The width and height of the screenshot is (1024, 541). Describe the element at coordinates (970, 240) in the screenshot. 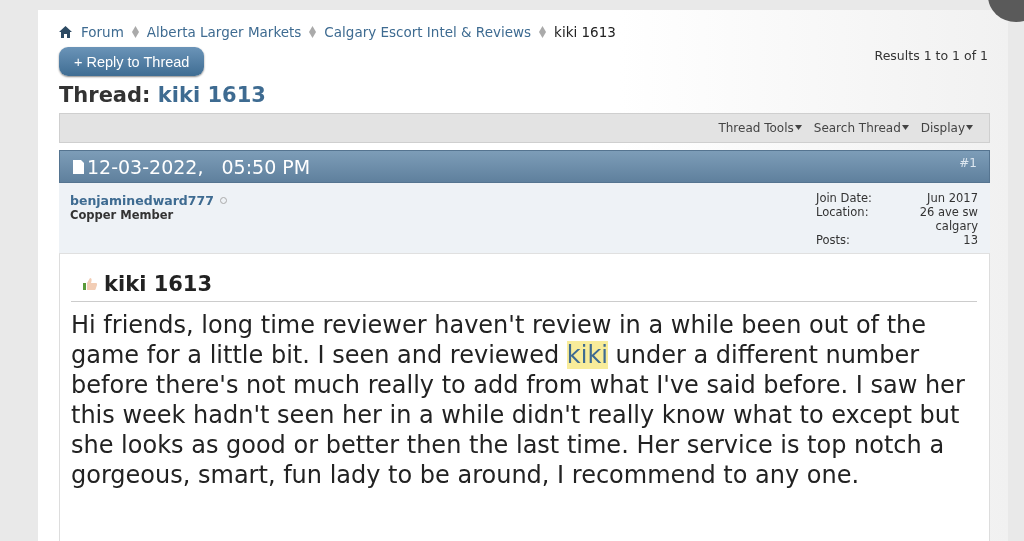

I see `info-value: 13` at that location.